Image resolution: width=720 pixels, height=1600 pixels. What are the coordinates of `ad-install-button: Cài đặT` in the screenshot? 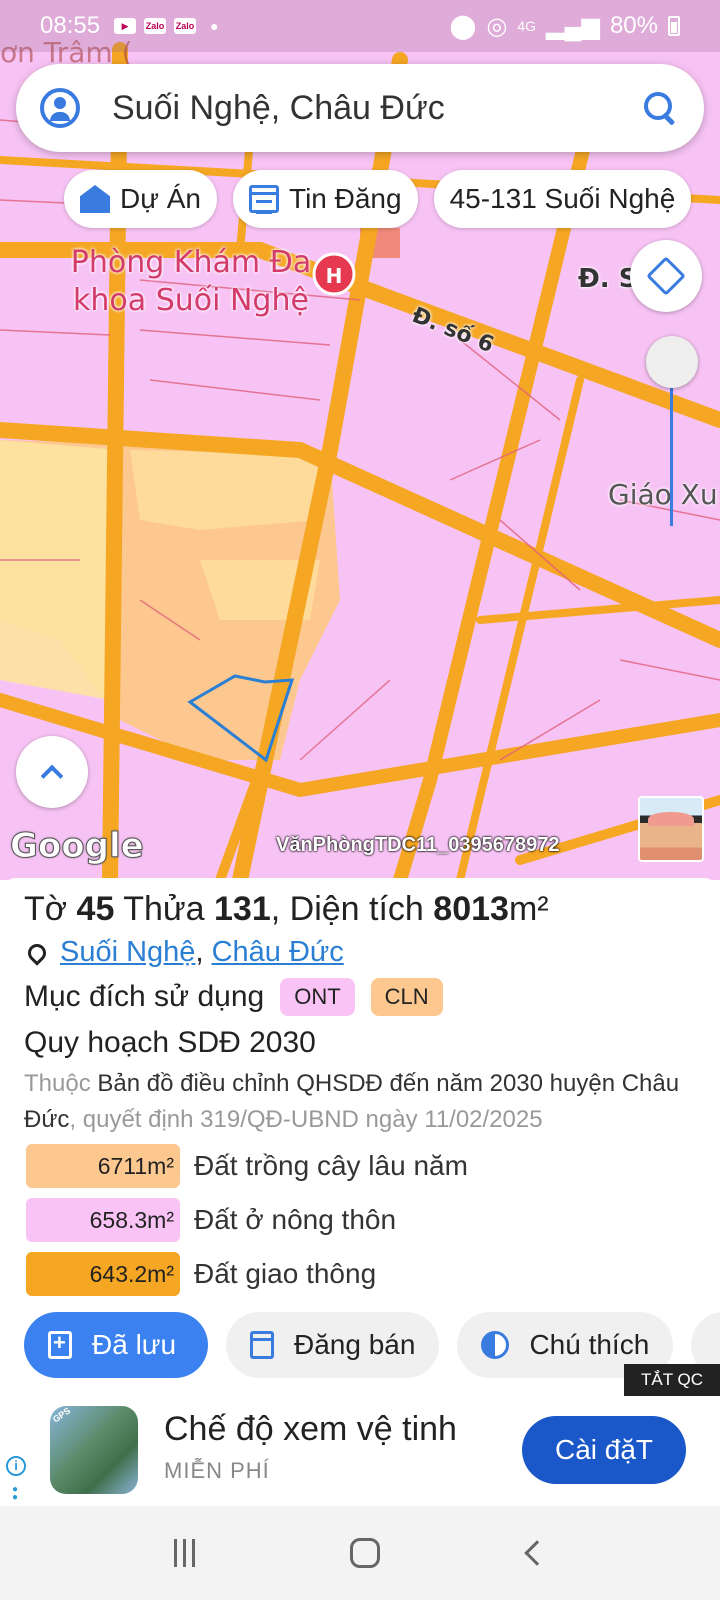 It's located at (604, 1450).